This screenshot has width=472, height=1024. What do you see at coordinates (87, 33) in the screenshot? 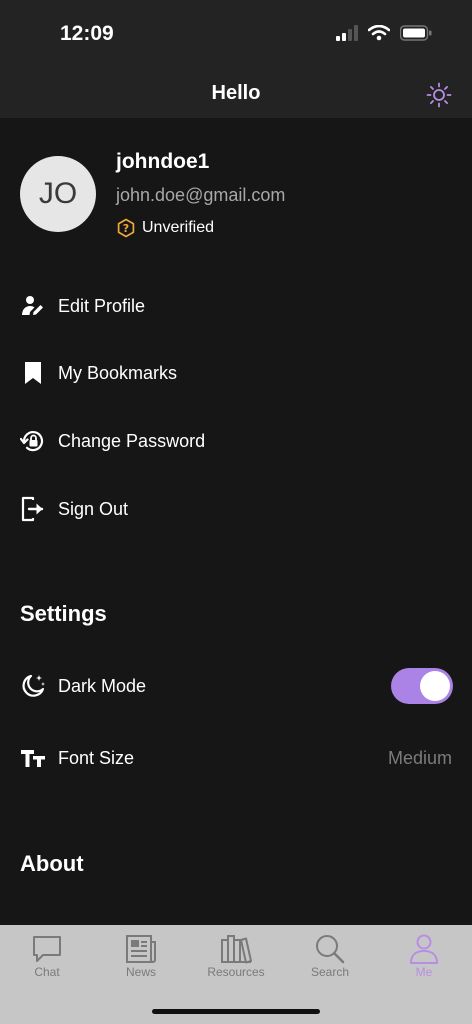
I see `status-time: 12:09` at bounding box center [87, 33].